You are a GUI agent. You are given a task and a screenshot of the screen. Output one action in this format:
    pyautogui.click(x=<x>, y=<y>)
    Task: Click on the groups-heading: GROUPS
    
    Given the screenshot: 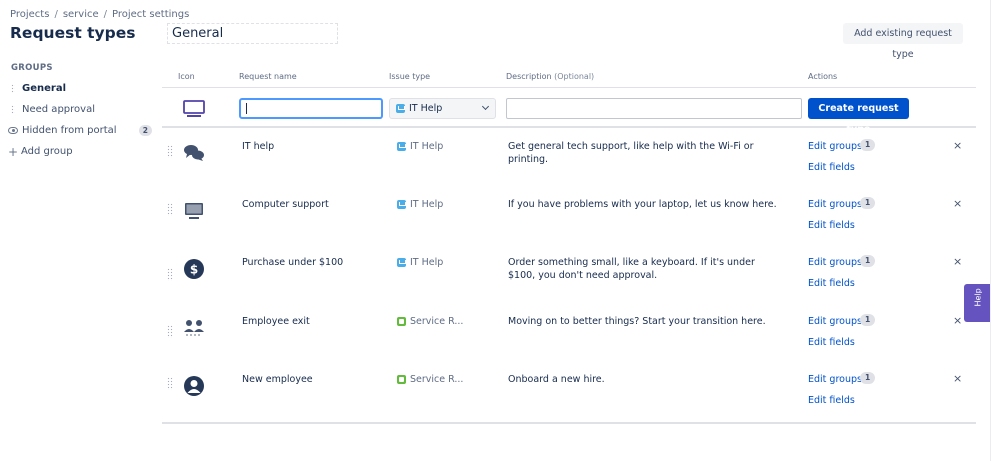 What is the action you would take?
    pyautogui.click(x=32, y=68)
    